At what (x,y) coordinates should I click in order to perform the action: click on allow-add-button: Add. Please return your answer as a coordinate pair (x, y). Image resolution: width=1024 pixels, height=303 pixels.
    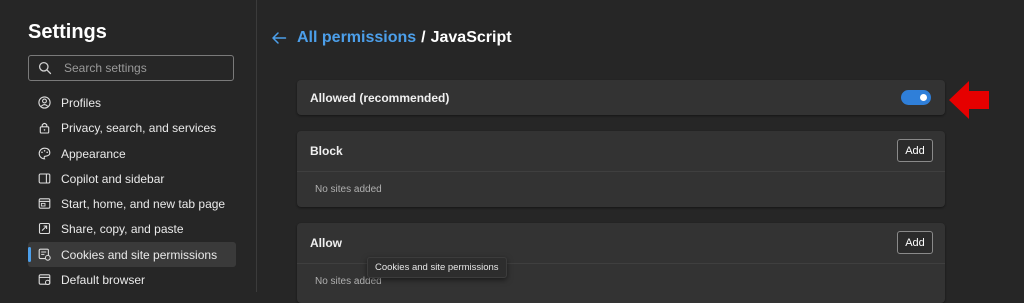
    Looking at the image, I should click on (915, 242).